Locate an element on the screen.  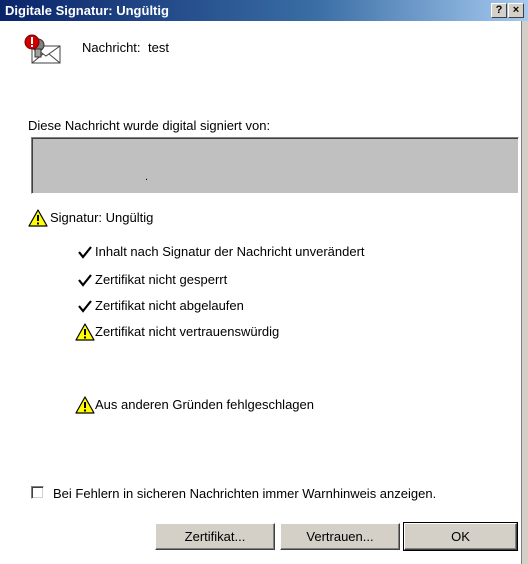
signer-text: . is located at coordinates (147, 177).